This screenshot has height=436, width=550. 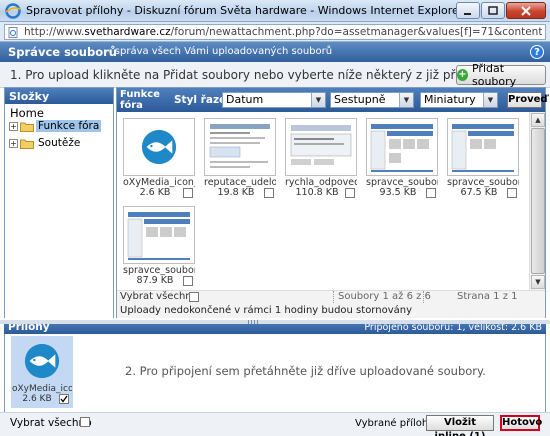 I want to click on page-title: Správce souborů, so click(x=62, y=52).